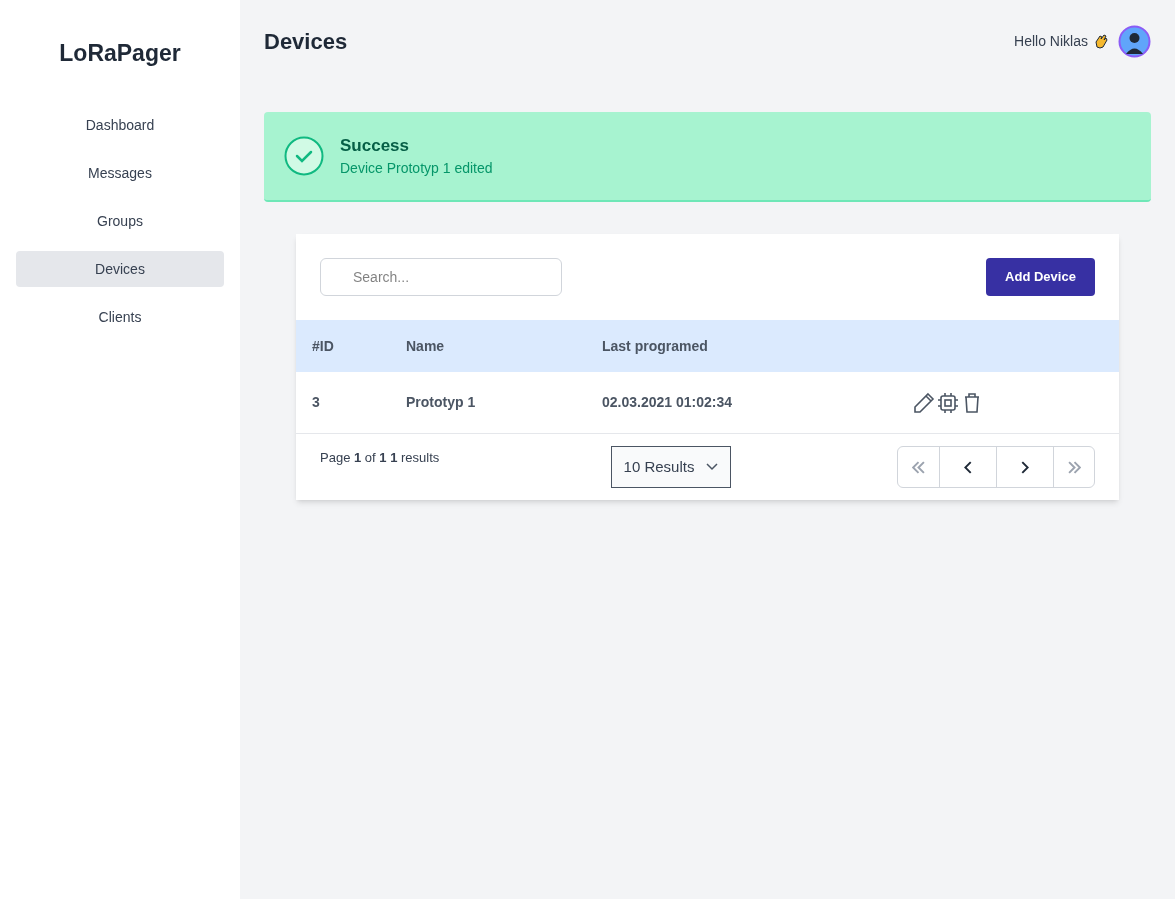  Describe the element at coordinates (304, 156) in the screenshot. I see `check-circle-icon` at that location.